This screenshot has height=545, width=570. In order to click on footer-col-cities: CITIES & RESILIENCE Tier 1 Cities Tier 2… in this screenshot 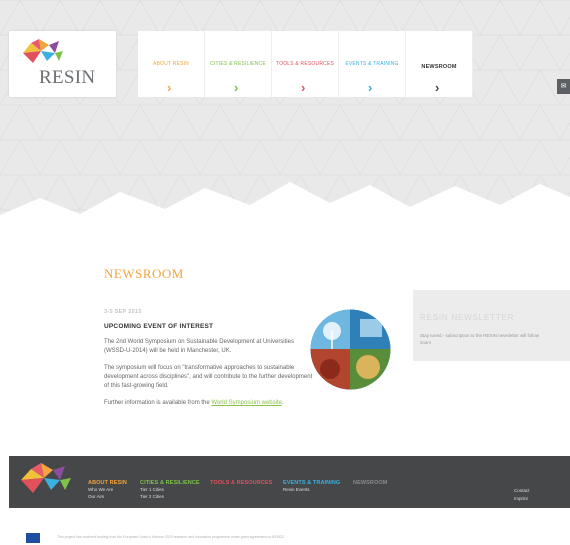, I will do `click(170, 490)`.